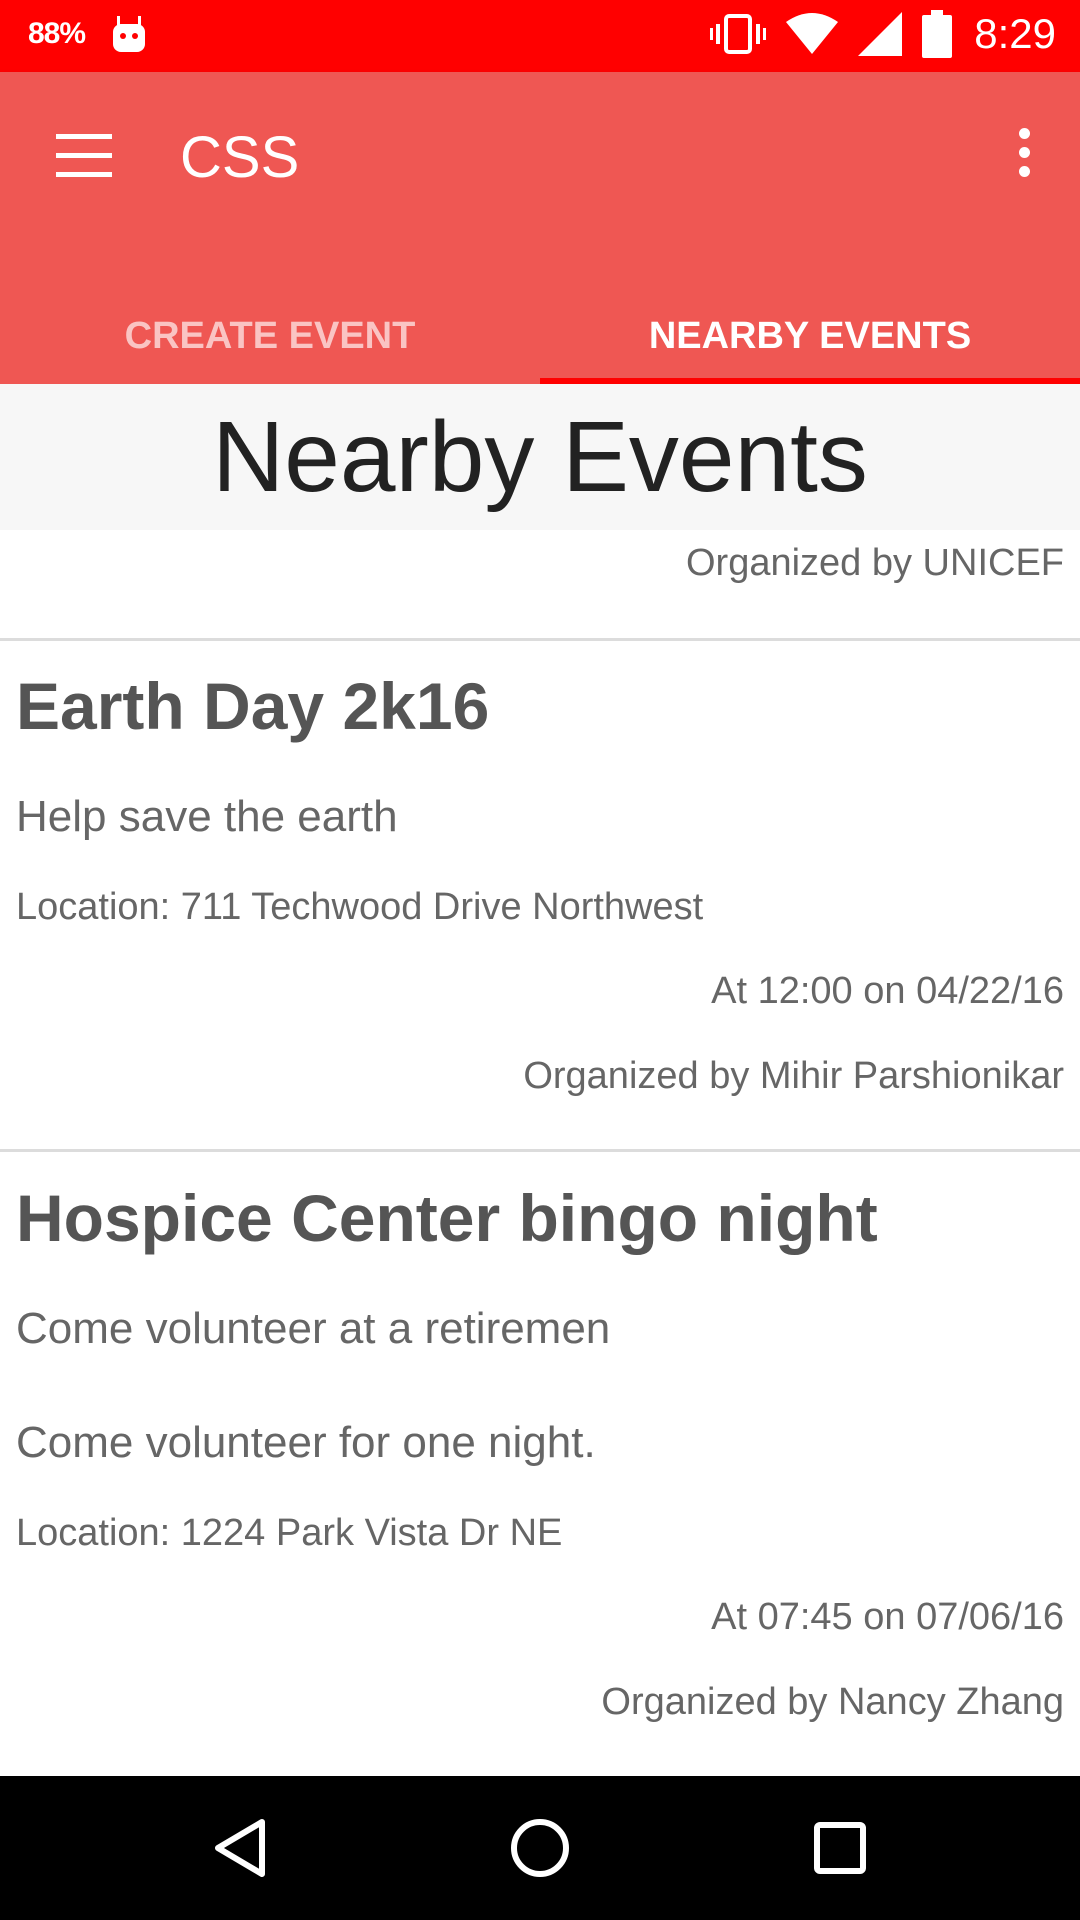  I want to click on event-time: At 12:00 on 04/22/16, so click(887, 991).